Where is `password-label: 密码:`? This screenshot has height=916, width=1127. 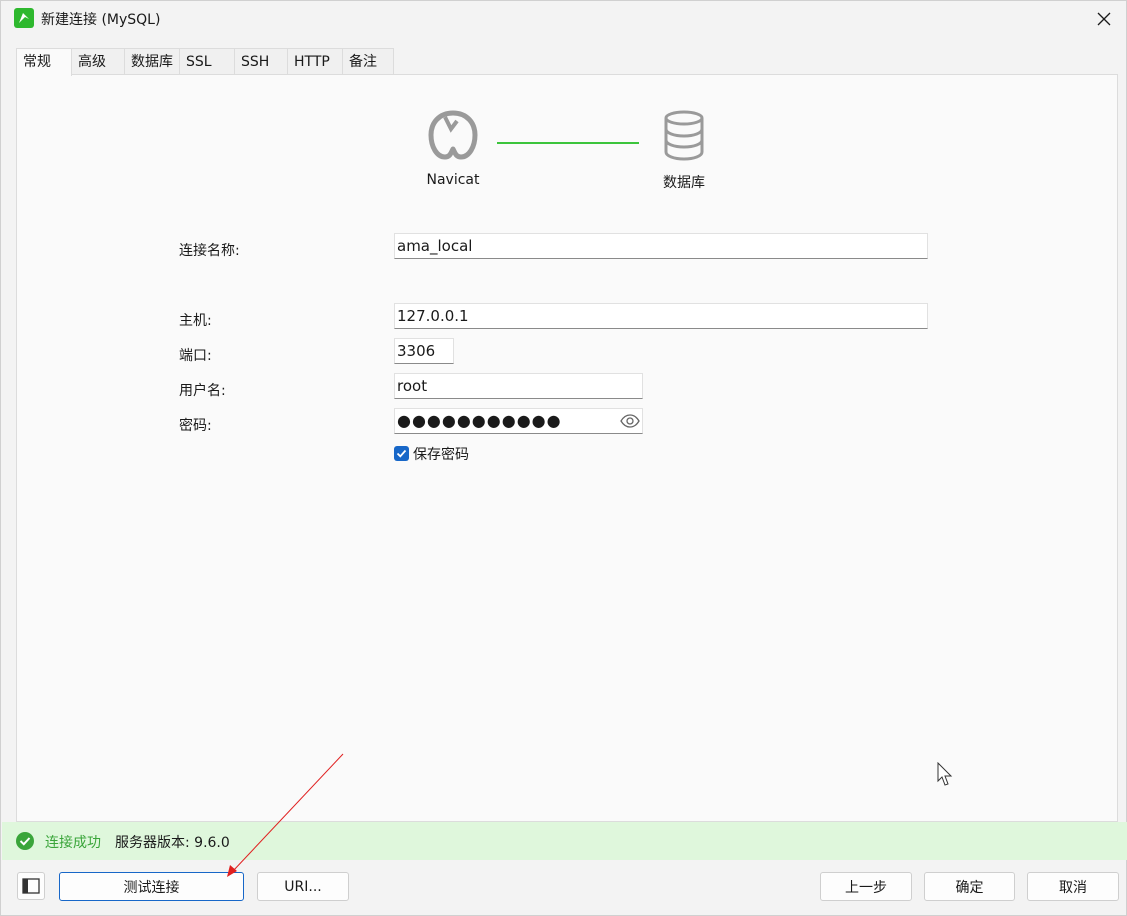
password-label: 密码: is located at coordinates (195, 426).